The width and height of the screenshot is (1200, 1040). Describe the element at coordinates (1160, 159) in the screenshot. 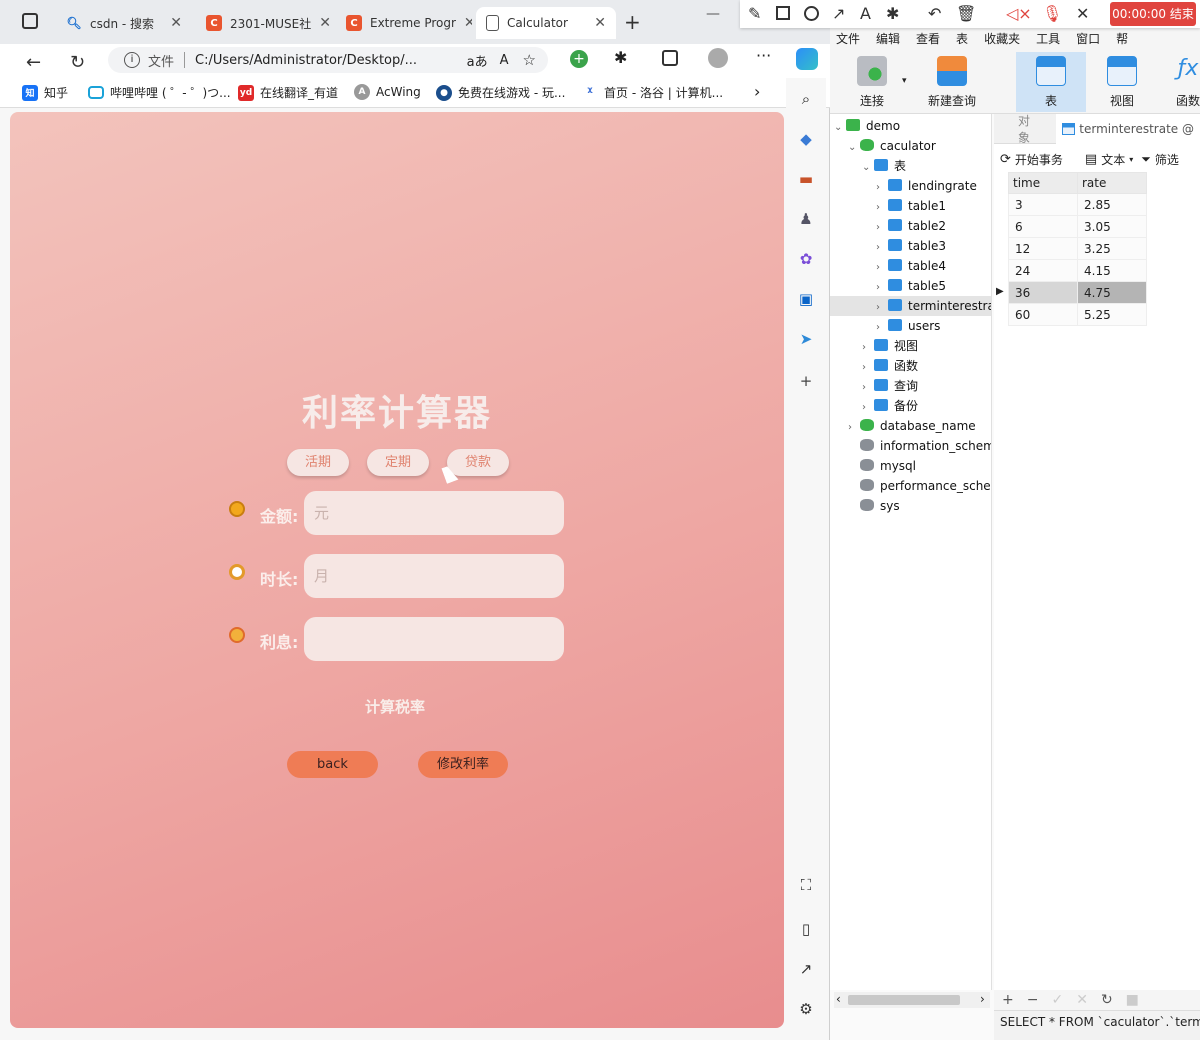

I see `filter-button: ⏷ 筛选` at that location.